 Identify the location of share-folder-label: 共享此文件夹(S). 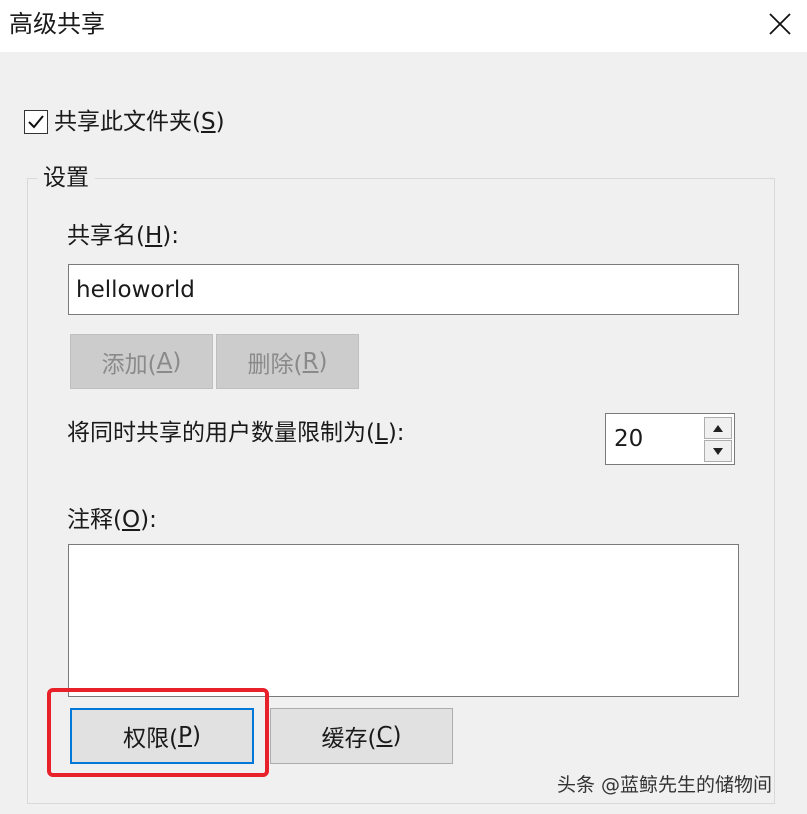
(139, 122).